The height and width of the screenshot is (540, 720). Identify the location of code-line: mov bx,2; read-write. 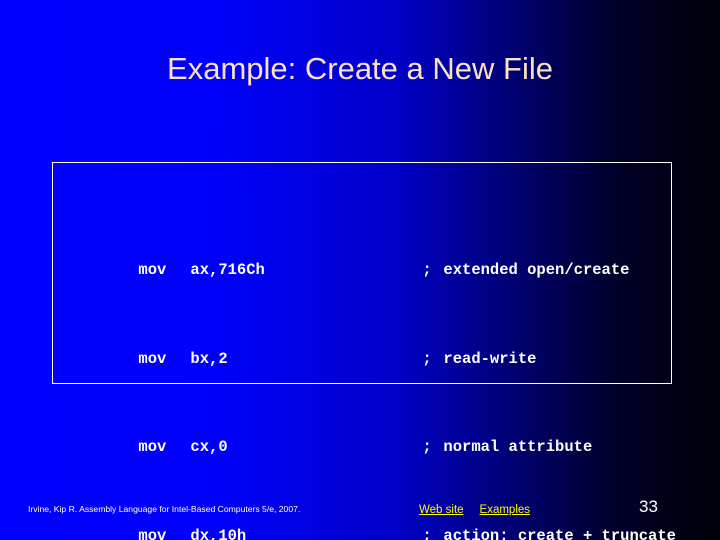
(370, 346).